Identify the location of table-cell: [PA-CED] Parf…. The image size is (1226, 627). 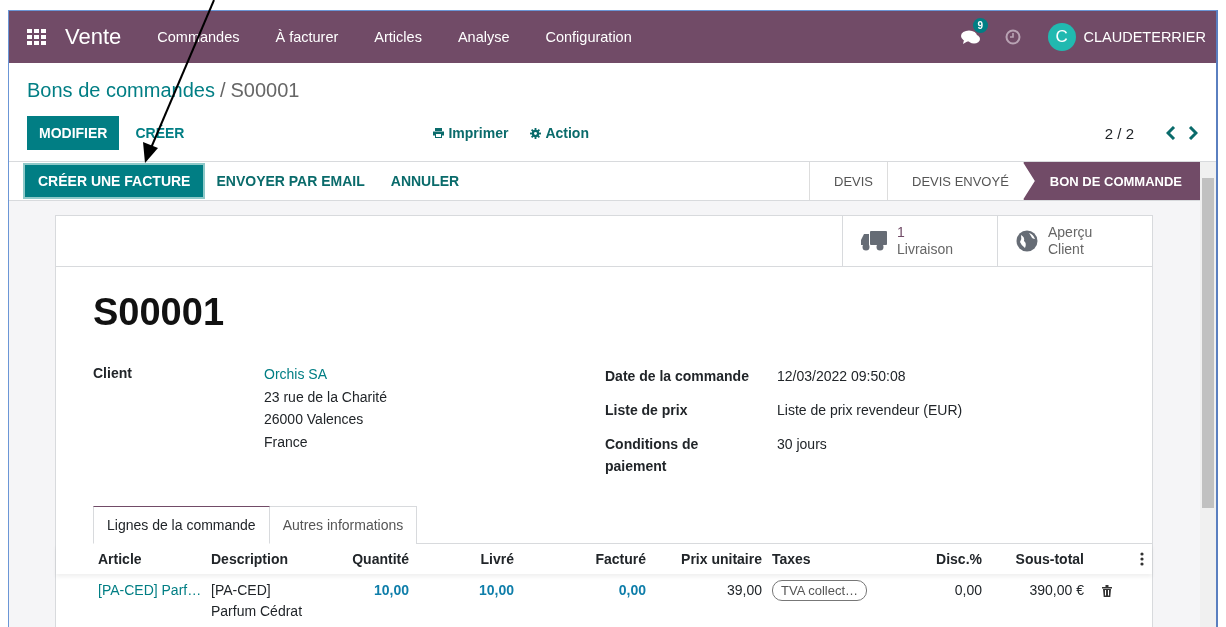
(154, 590).